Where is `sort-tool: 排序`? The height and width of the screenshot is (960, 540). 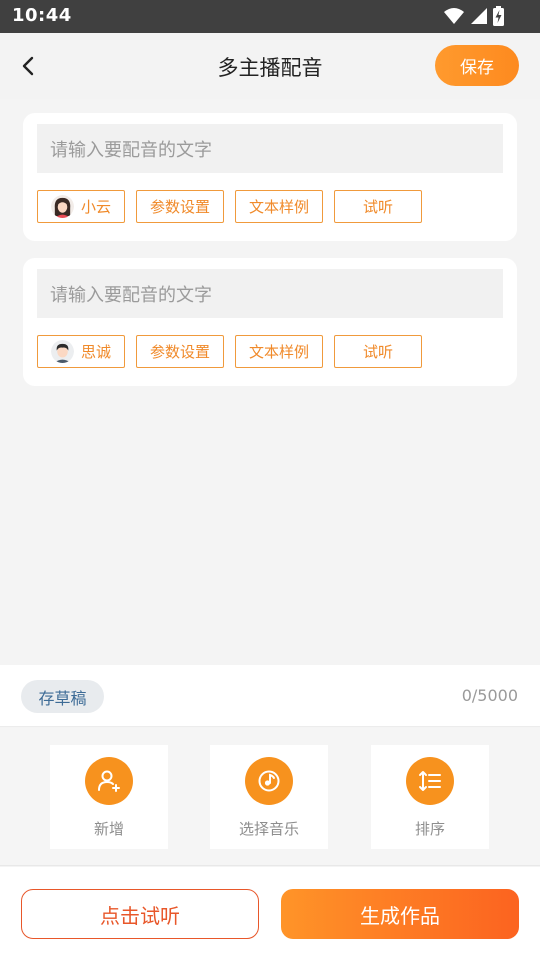 sort-tool: 排序 is located at coordinates (430, 797).